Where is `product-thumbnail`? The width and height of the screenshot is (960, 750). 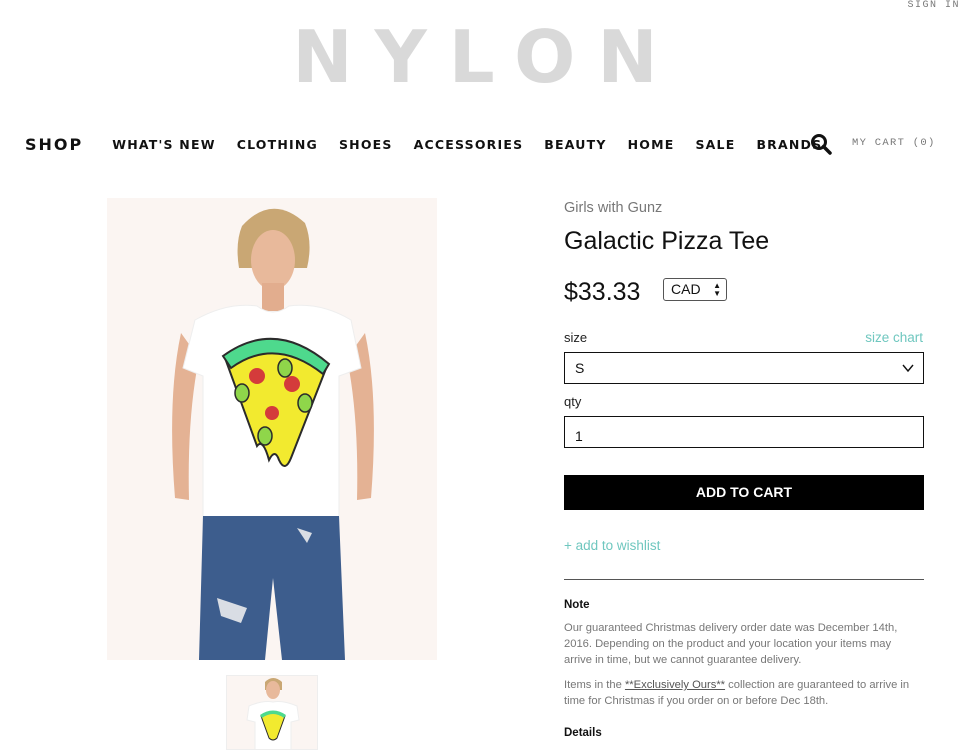
product-thumbnail is located at coordinates (272, 712).